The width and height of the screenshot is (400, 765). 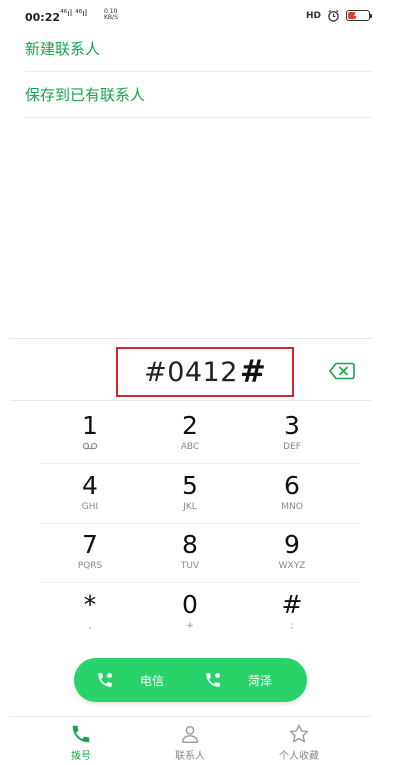 What do you see at coordinates (190, 620) in the screenshot?
I see `key-0: 0 +` at bounding box center [190, 620].